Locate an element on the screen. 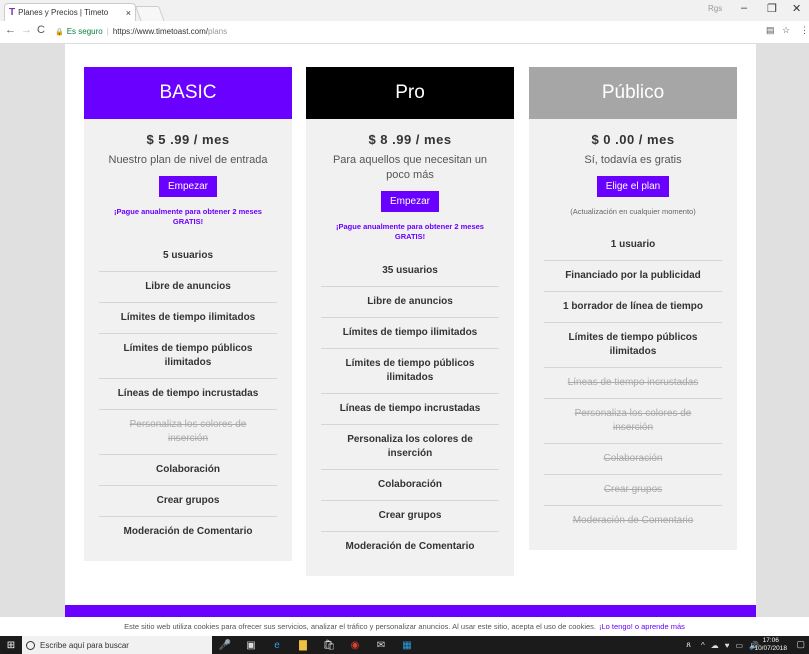 This screenshot has width=809, height=654. feature-item: 1 usuario is located at coordinates (633, 245).